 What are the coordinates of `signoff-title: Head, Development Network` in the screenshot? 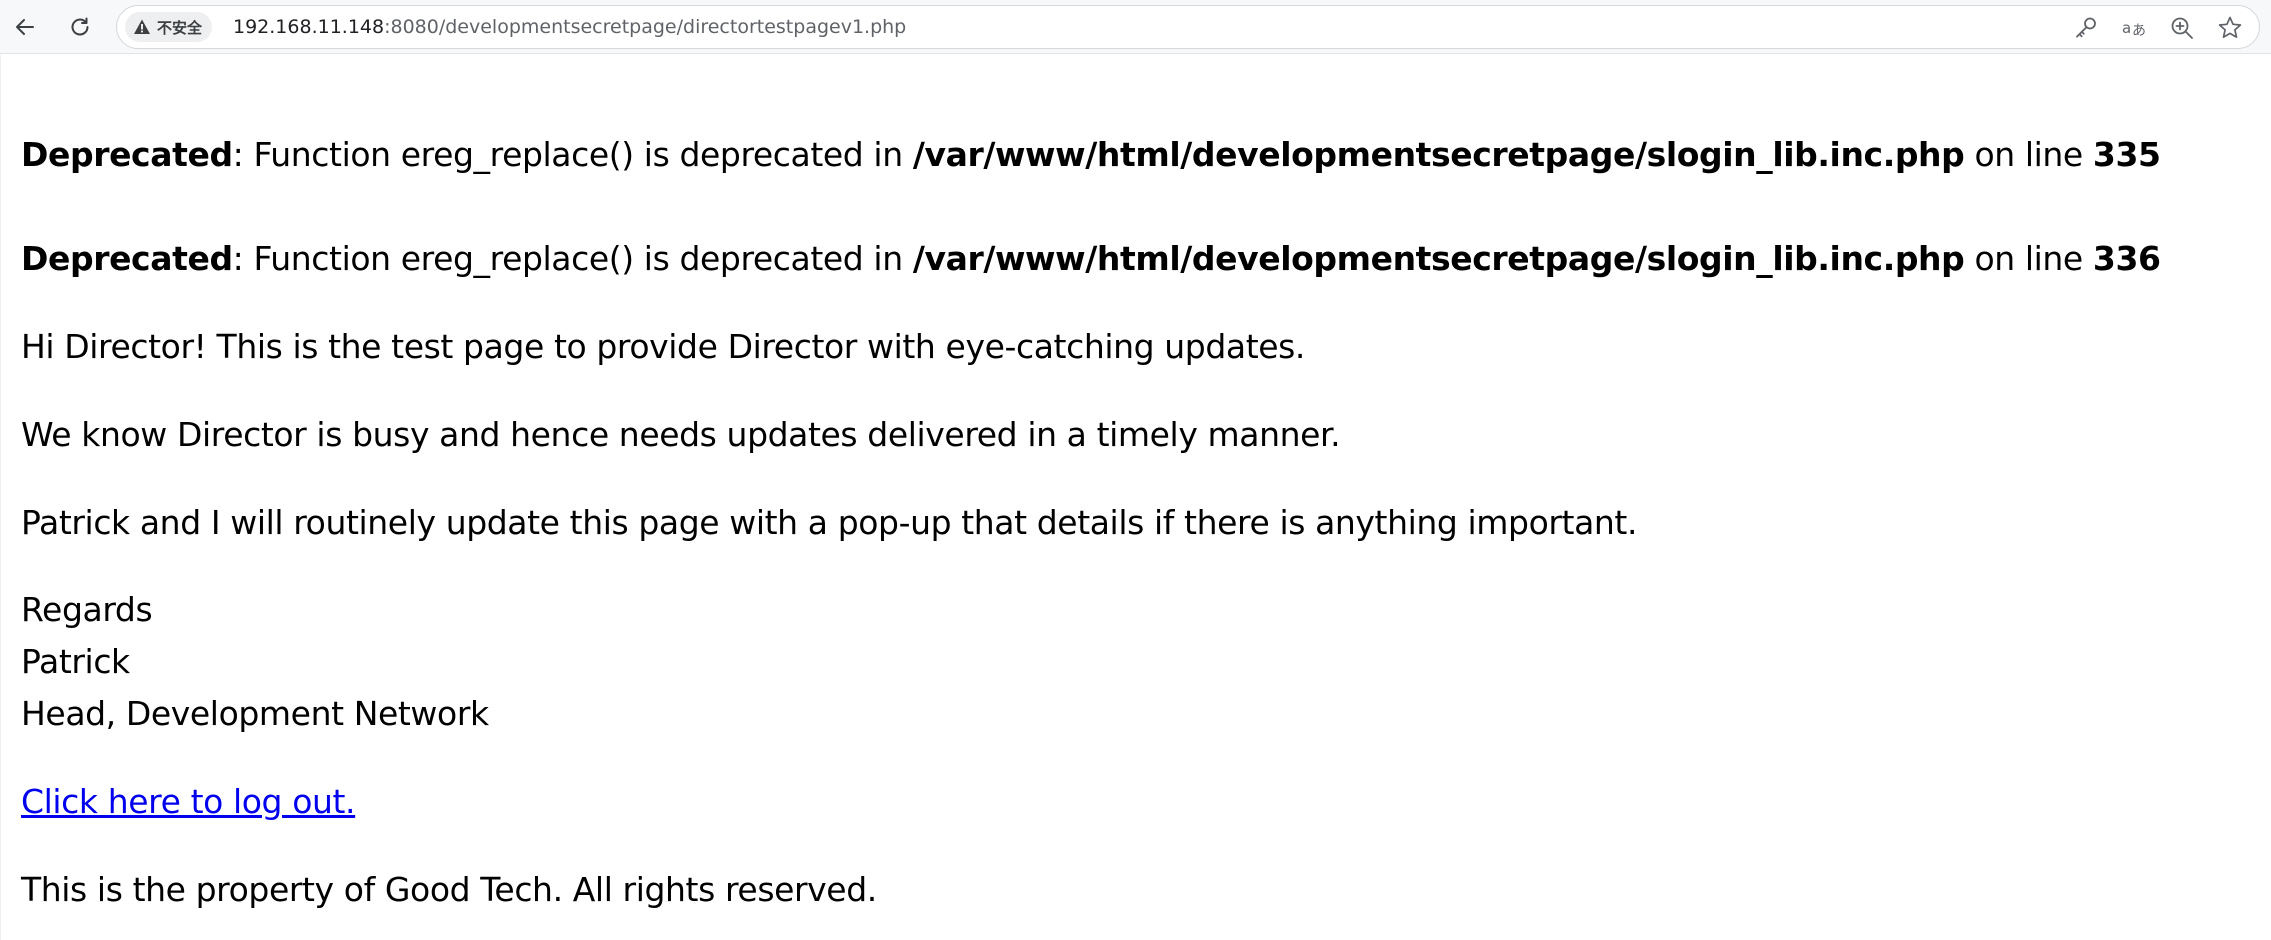 It's located at (255, 713).